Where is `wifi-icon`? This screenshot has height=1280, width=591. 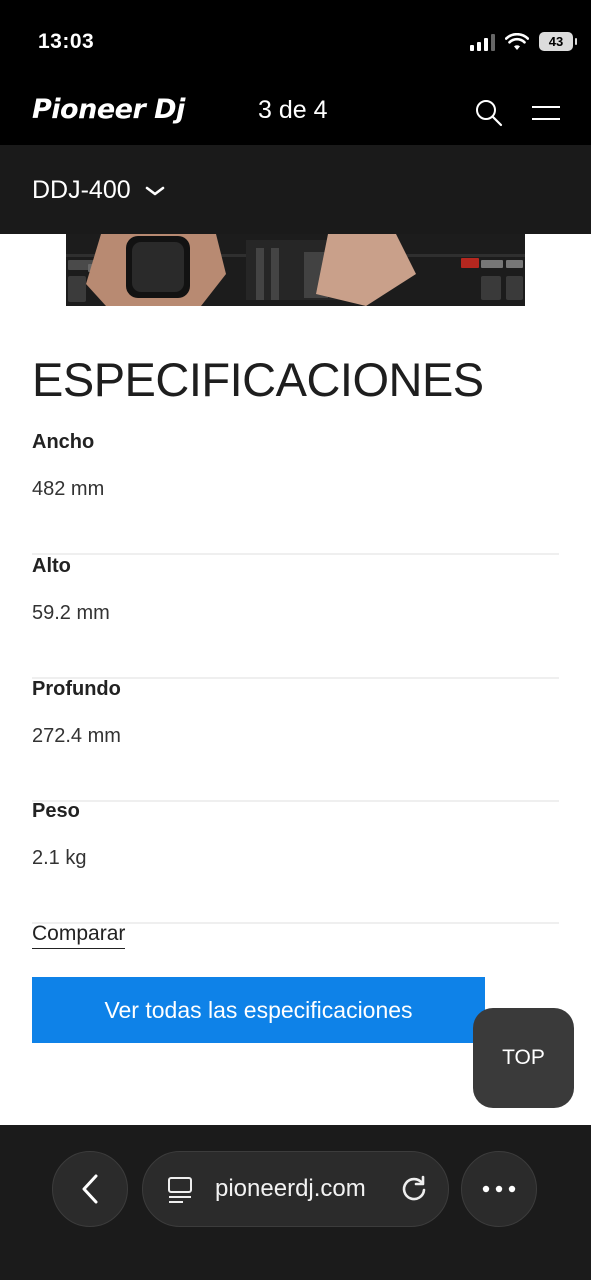
wifi-icon is located at coordinates (517, 41).